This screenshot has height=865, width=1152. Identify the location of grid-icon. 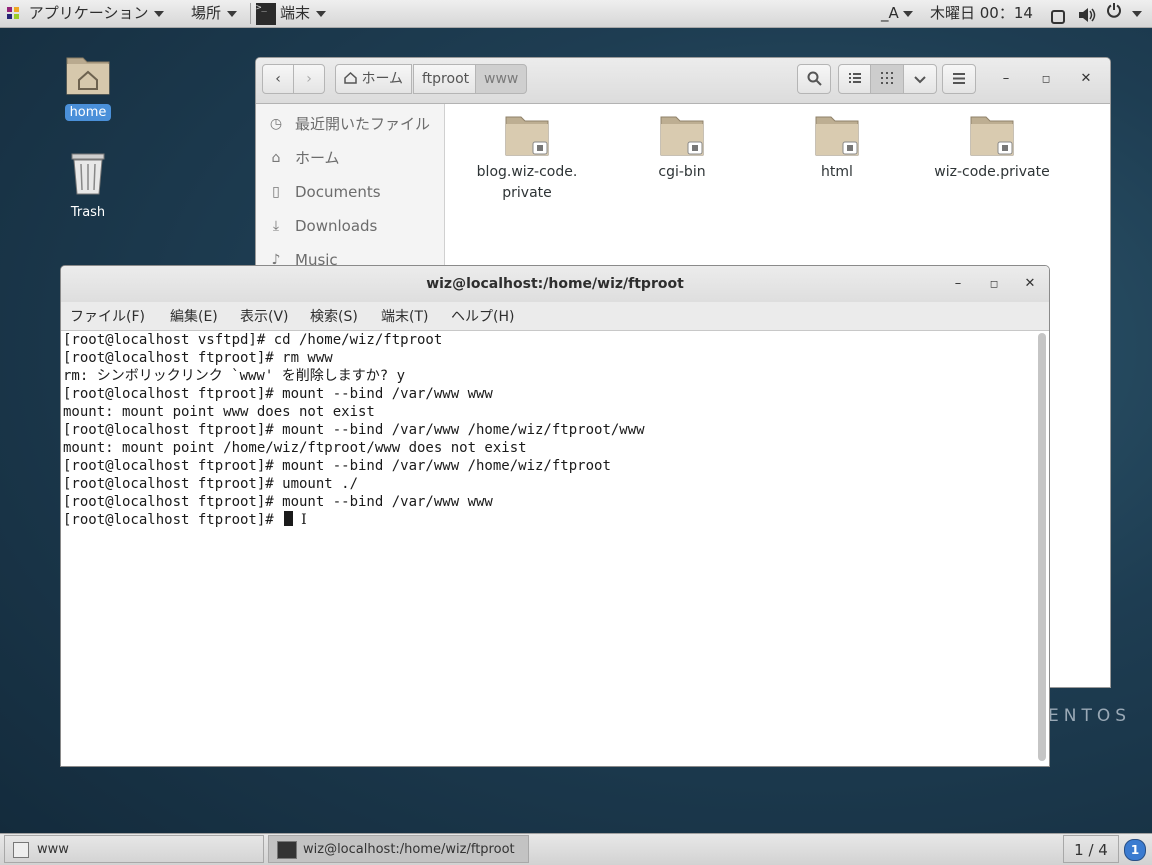
(887, 80).